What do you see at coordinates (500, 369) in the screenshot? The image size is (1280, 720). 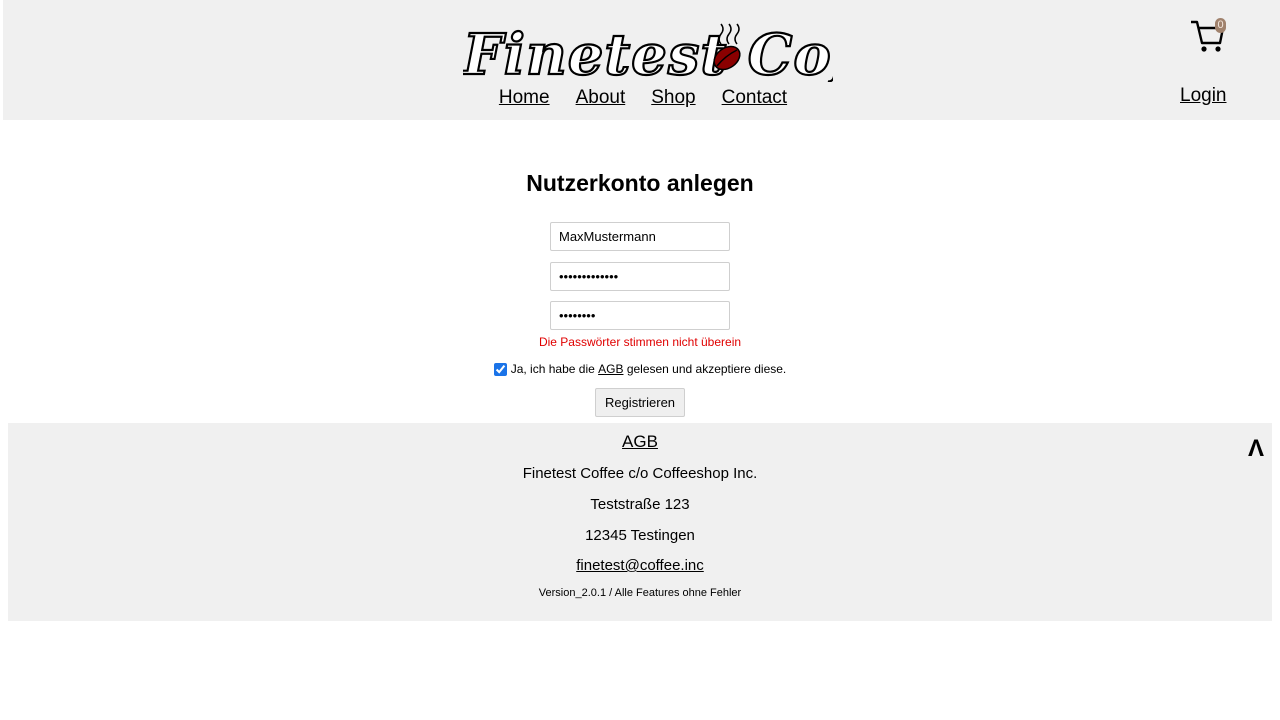 I see `agb-checkbox` at bounding box center [500, 369].